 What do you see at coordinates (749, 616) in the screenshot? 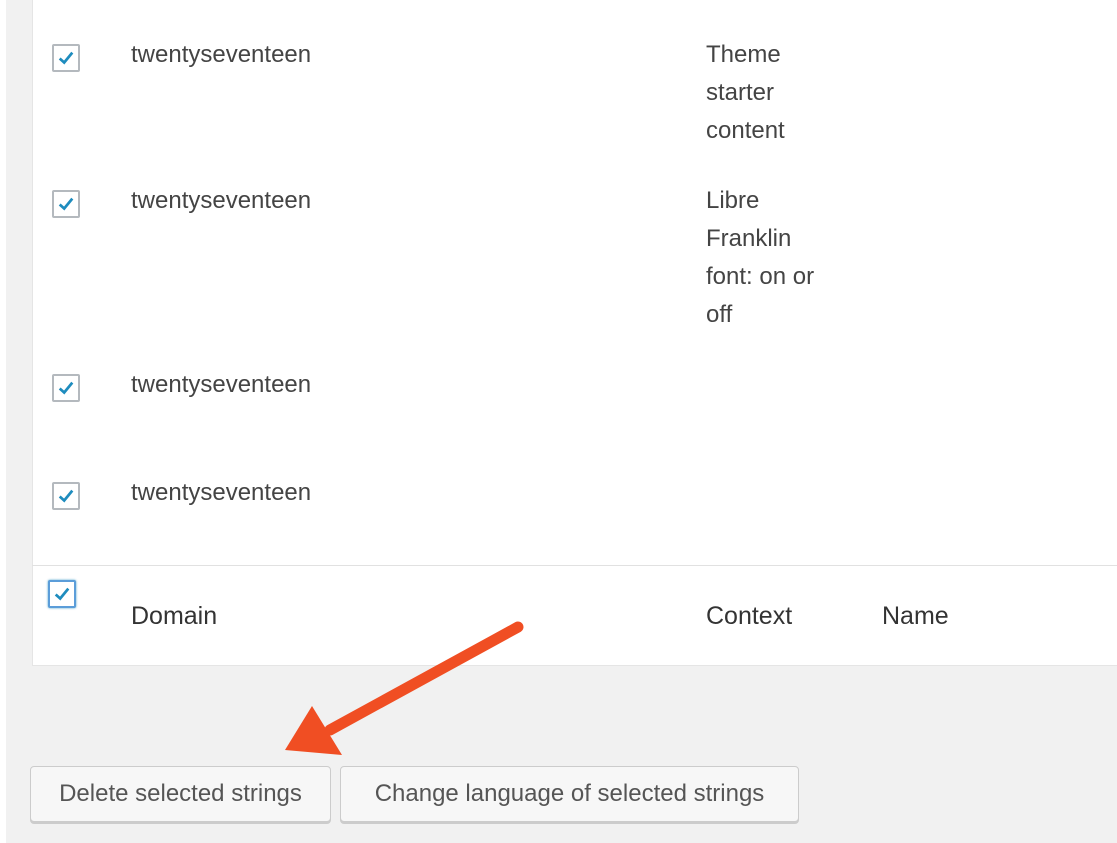
I see `column-header-context: Context` at bounding box center [749, 616].